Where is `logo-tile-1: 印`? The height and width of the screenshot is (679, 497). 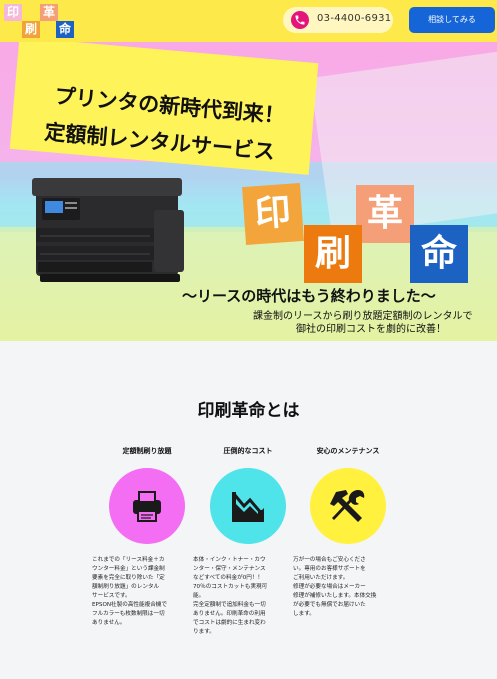
logo-tile-1: 印 is located at coordinates (13, 12).